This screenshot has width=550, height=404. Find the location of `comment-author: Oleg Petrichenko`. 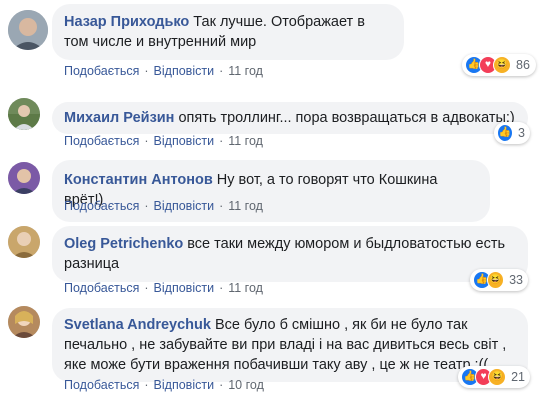

comment-author: Oleg Petrichenko is located at coordinates (123, 244).